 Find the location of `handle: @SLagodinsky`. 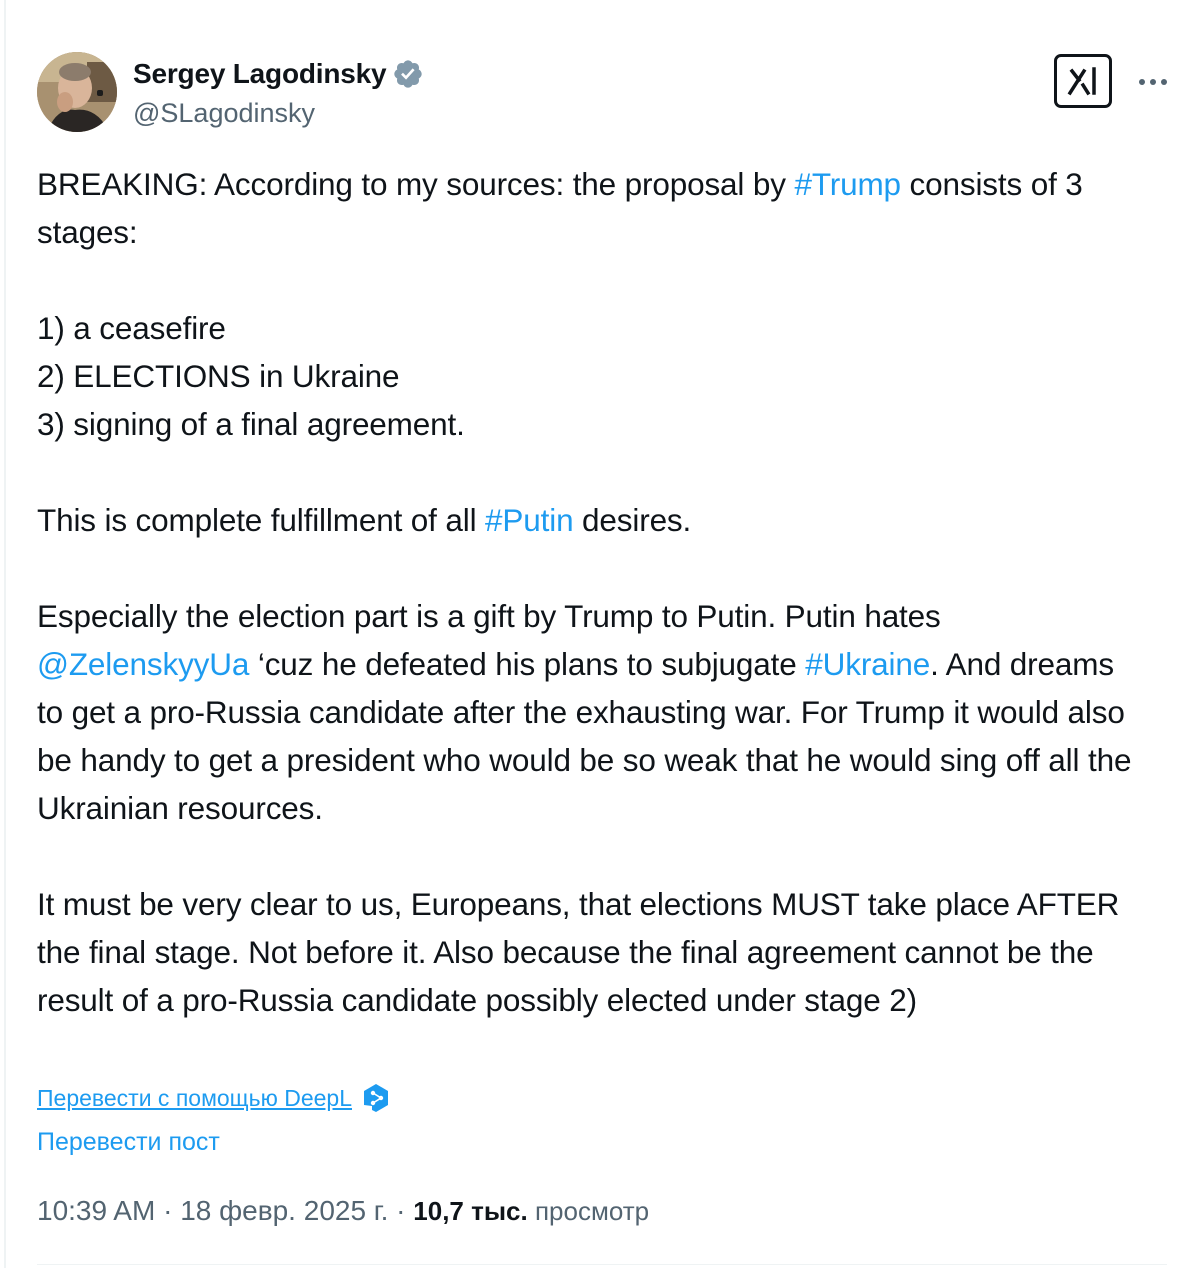

handle: @SLagodinsky is located at coordinates (278, 113).